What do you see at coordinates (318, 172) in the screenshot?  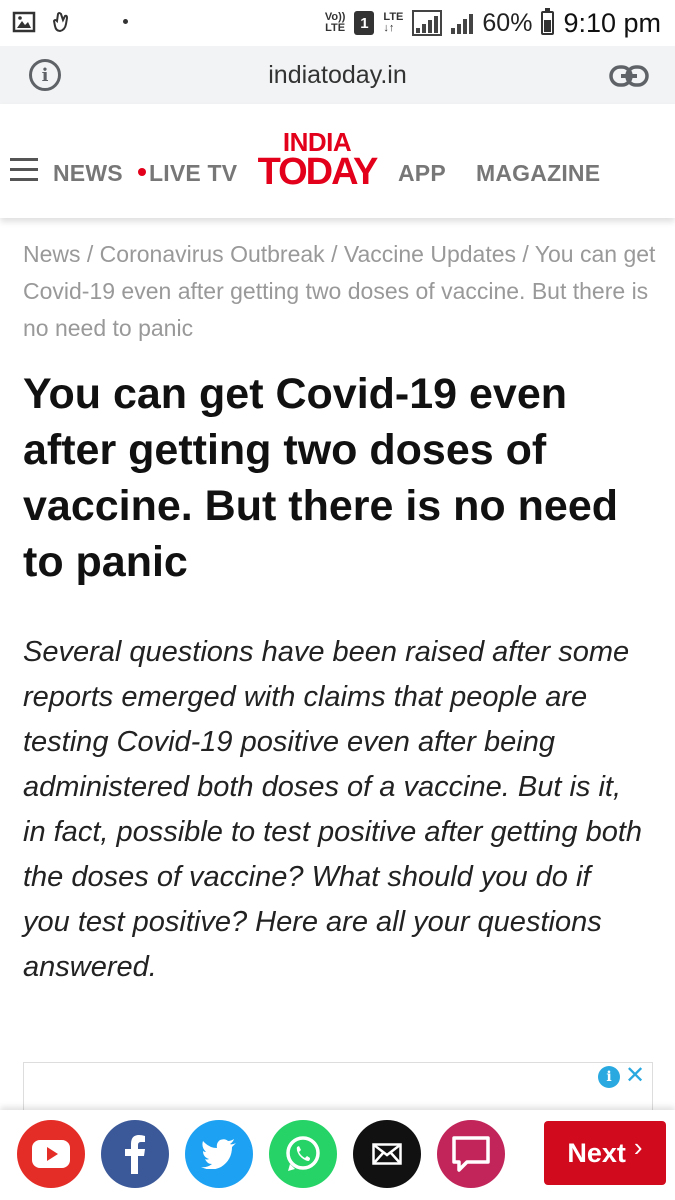 I see `logo-line-2: TODAY` at bounding box center [318, 172].